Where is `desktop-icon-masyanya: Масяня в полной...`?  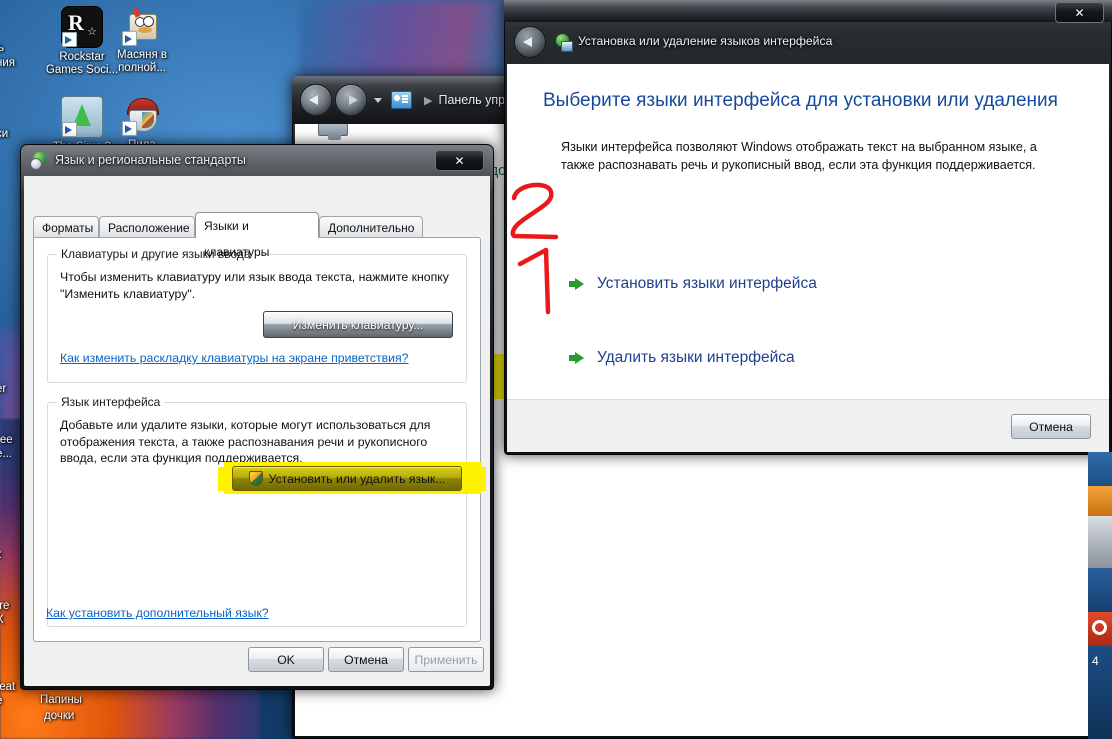 desktop-icon-masyanya: Масяня в полной... is located at coordinates (142, 40).